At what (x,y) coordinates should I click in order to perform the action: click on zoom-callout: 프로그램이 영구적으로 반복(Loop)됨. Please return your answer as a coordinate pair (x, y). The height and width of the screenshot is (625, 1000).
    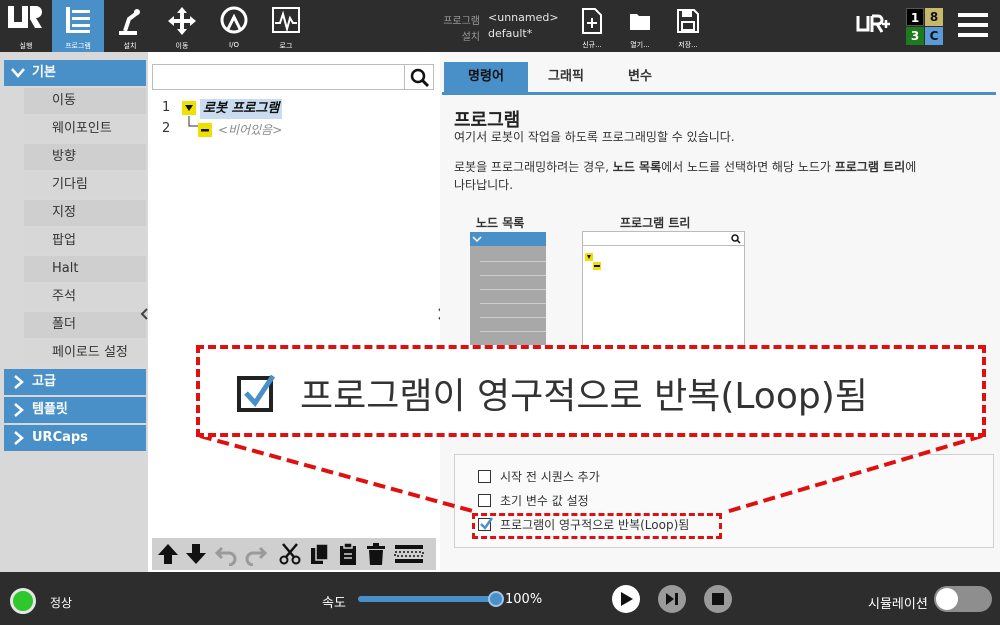
    Looking at the image, I should click on (591, 391).